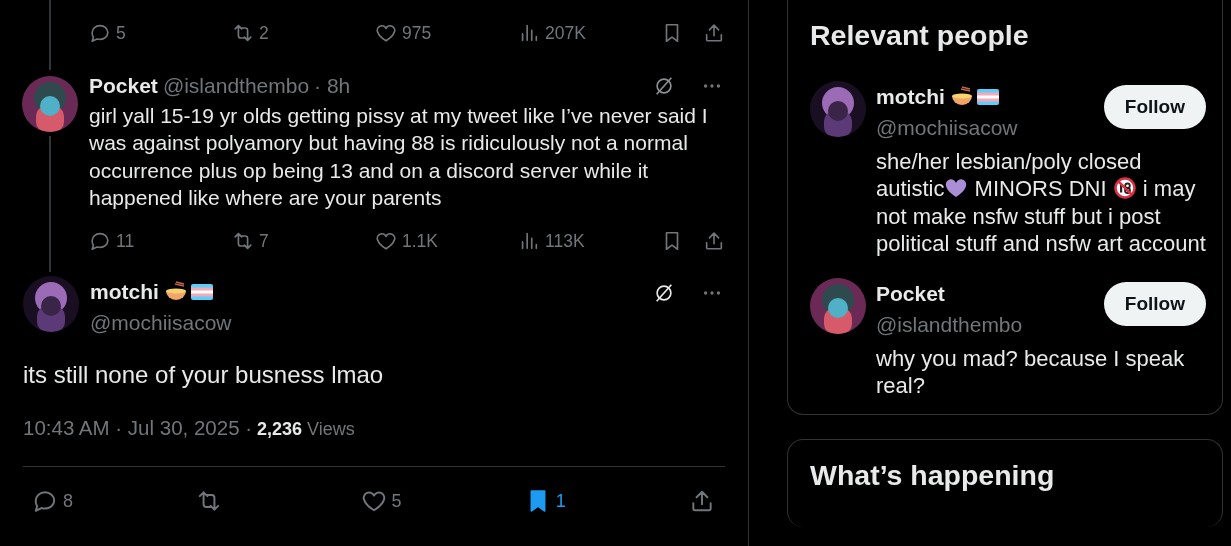 The image size is (1231, 546). I want to click on post-text: girl yall 15-19 yr olds getting pissy at my tweet like I’ve never said I was against polyamory but having 88 is ridiculously not a normal occurrence plus op being 13 and on a discord server while it happened like where are your parents, so click(399, 156).